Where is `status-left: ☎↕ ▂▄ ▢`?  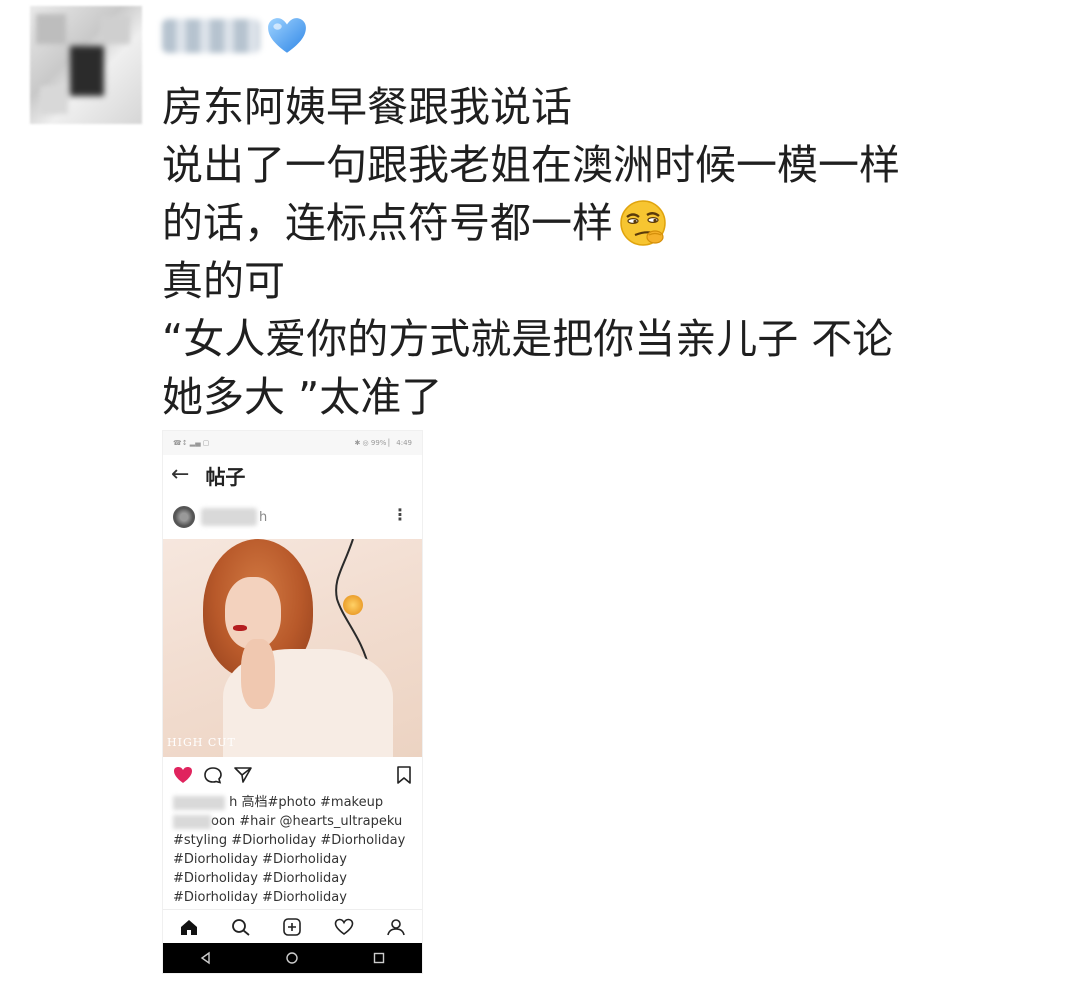 status-left: ☎↕ ▂▄ ▢ is located at coordinates (191, 443).